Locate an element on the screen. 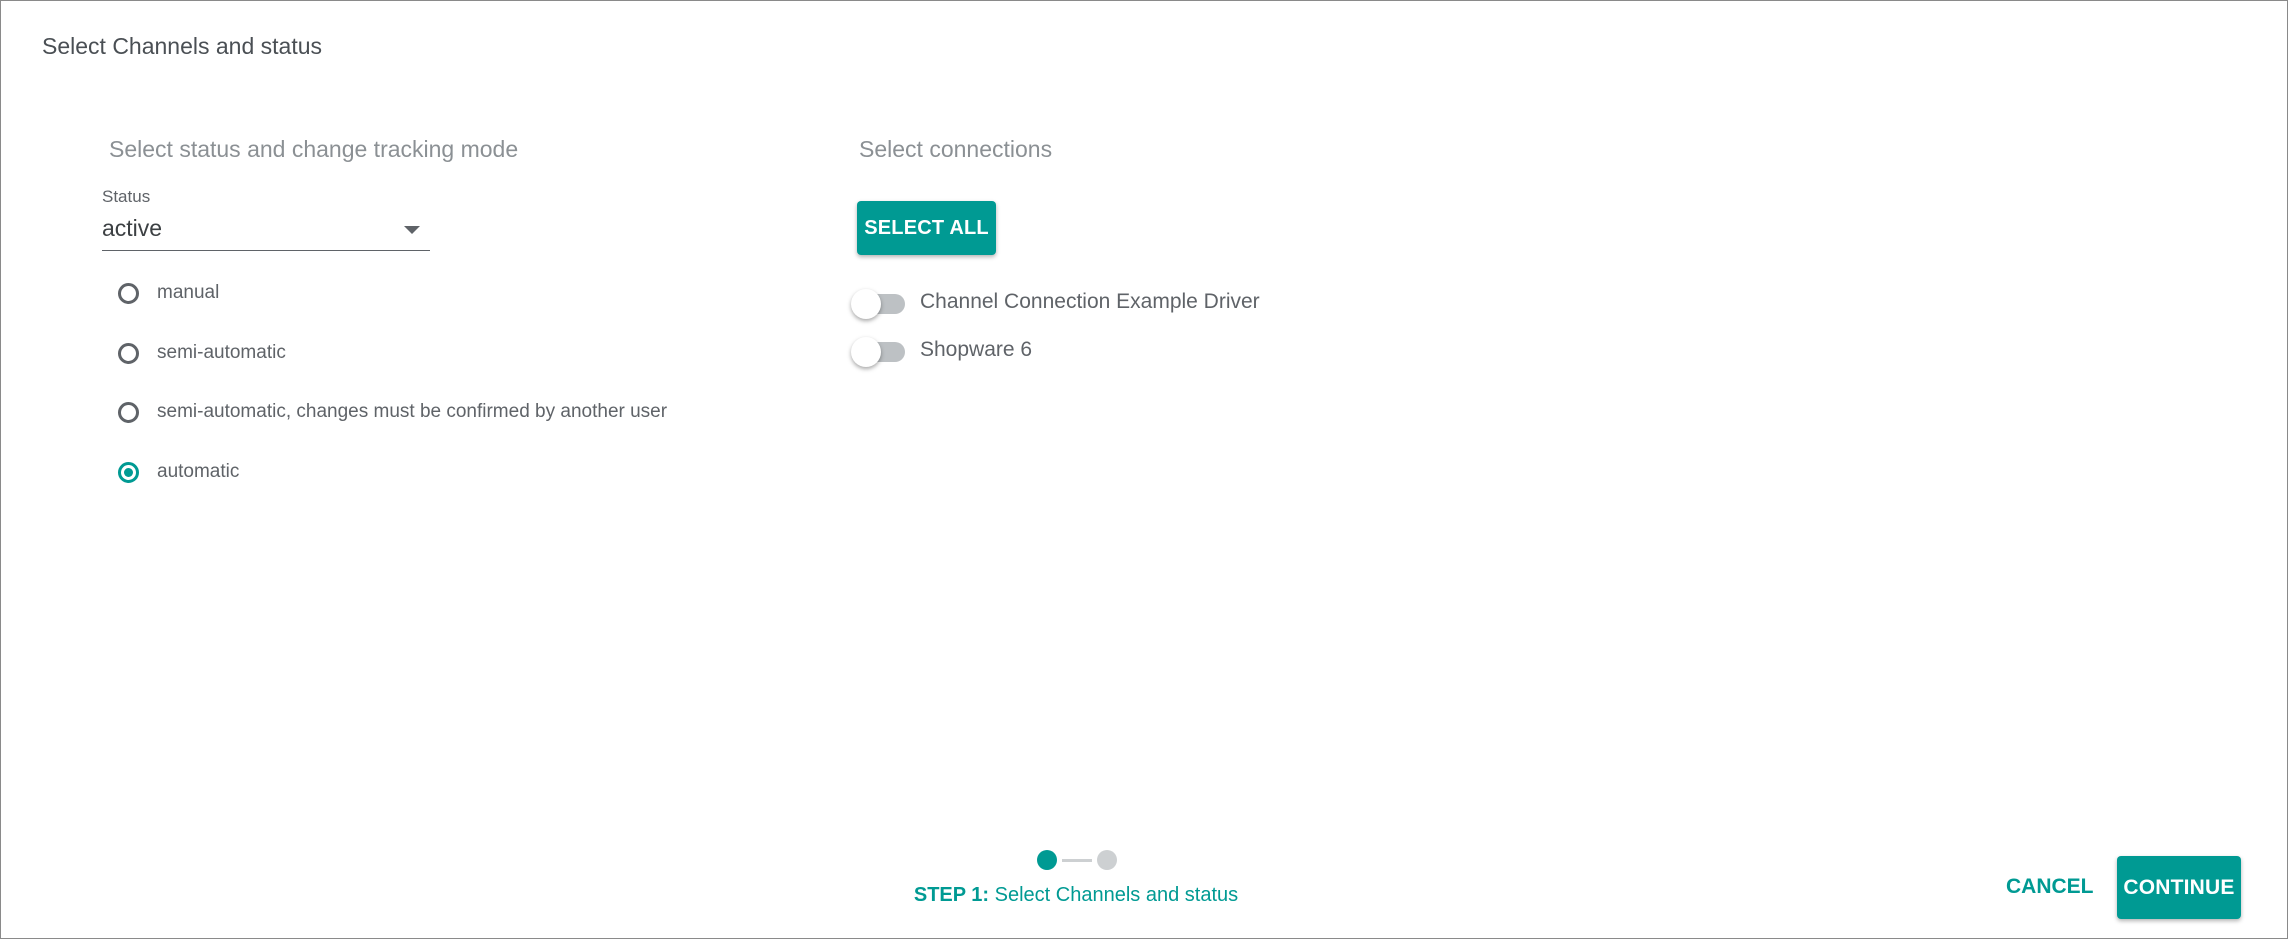  radio-label: semi-automatic is located at coordinates (221, 352).